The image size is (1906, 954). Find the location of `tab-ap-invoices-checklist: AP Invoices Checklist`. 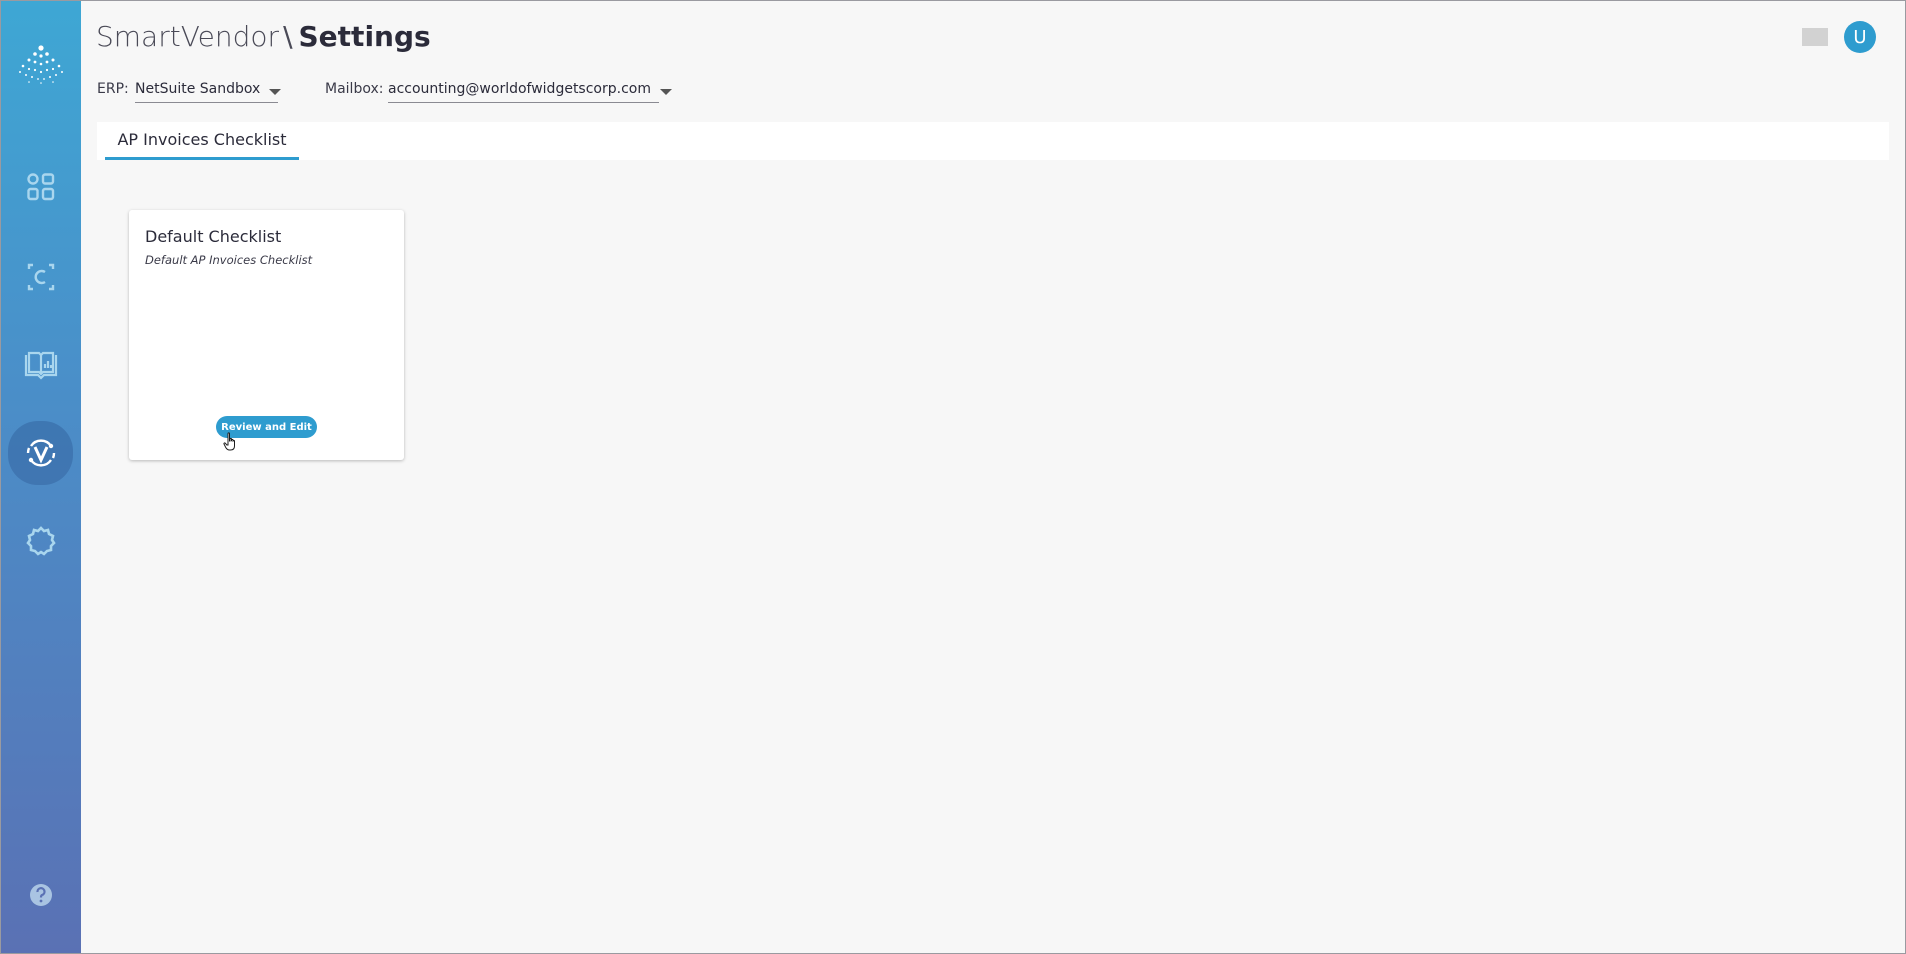

tab-ap-invoices-checklist: AP Invoices Checklist is located at coordinates (202, 141).